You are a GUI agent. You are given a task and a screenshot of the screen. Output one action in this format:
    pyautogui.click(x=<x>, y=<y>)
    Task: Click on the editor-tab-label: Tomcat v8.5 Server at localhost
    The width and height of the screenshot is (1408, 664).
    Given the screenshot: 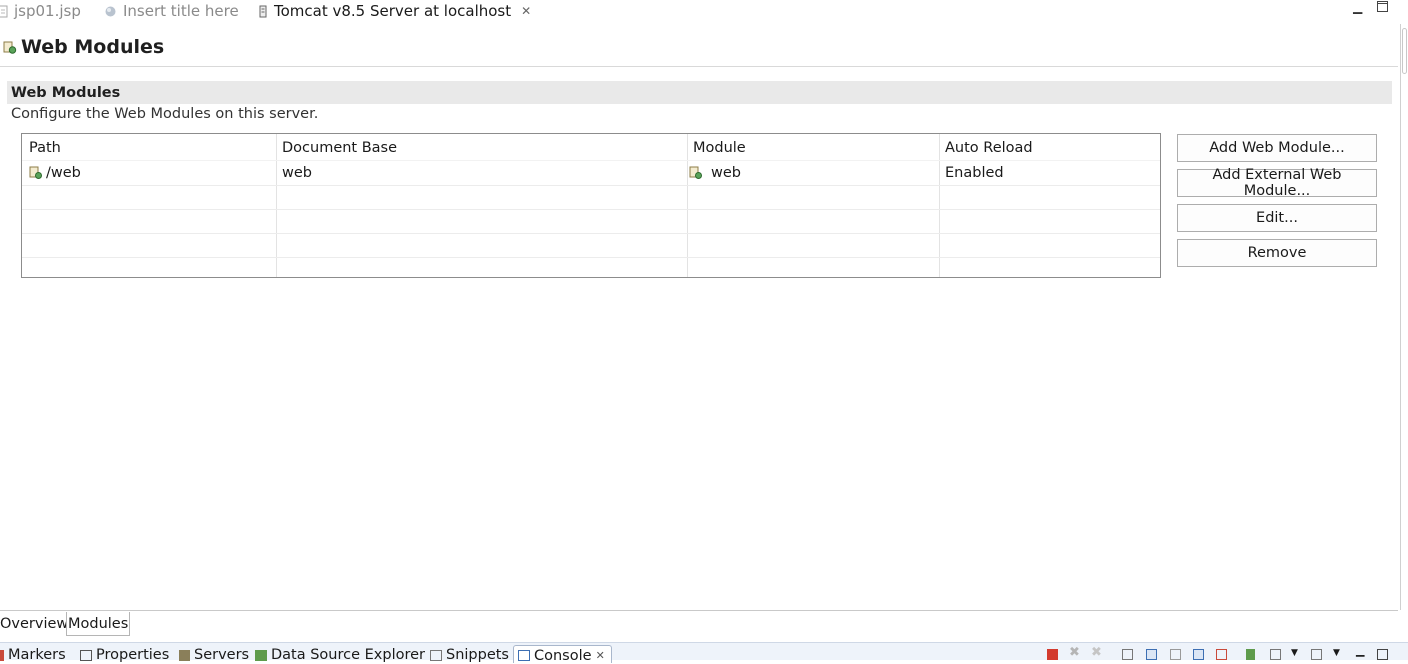 What is the action you would take?
    pyautogui.click(x=393, y=11)
    